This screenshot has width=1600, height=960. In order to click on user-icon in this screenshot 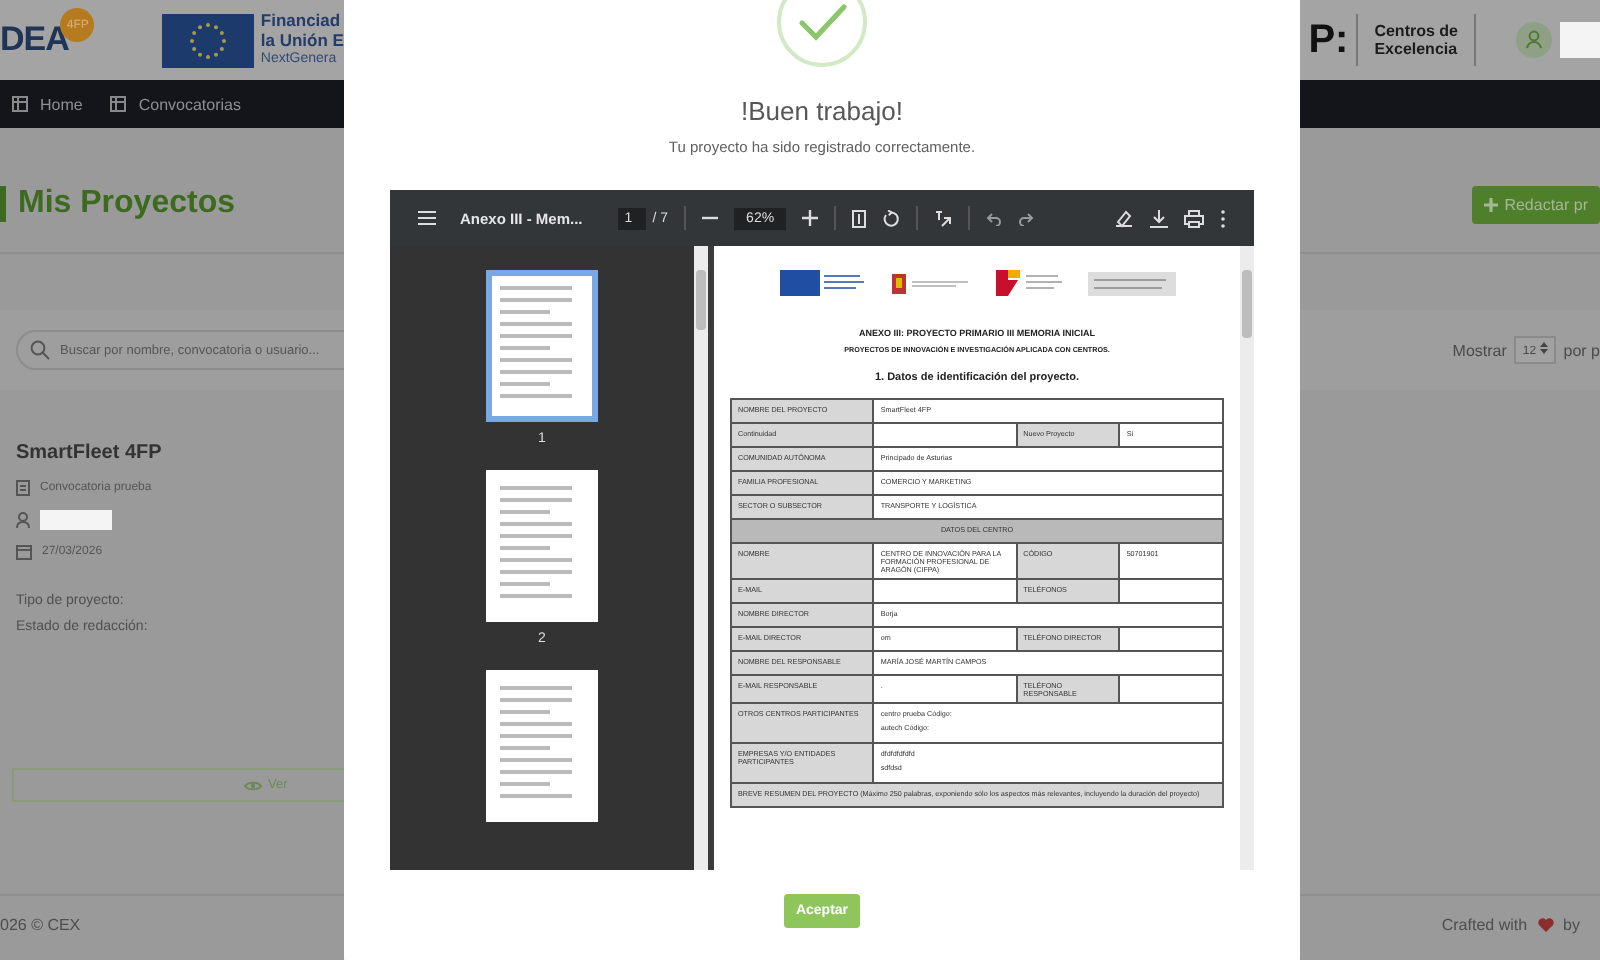, I will do `click(23, 520)`.